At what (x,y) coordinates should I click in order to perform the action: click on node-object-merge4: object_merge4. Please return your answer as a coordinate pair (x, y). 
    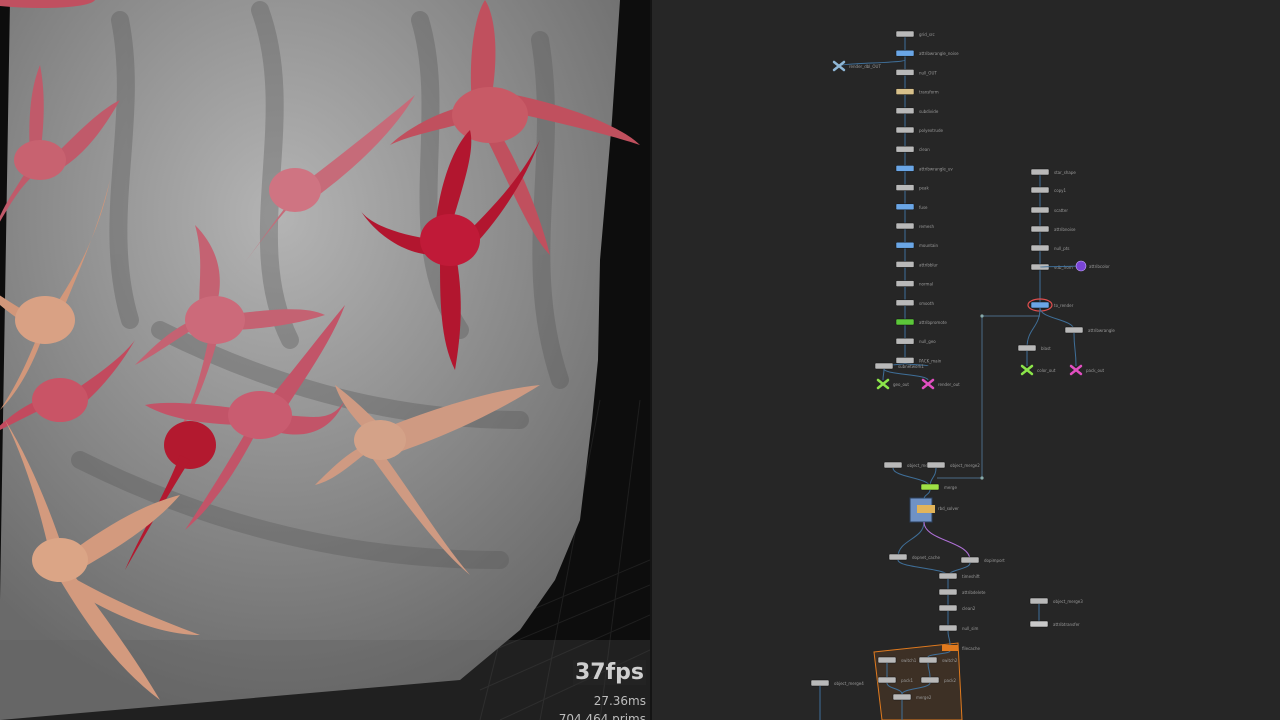
    Looking at the image, I should click on (837, 683).